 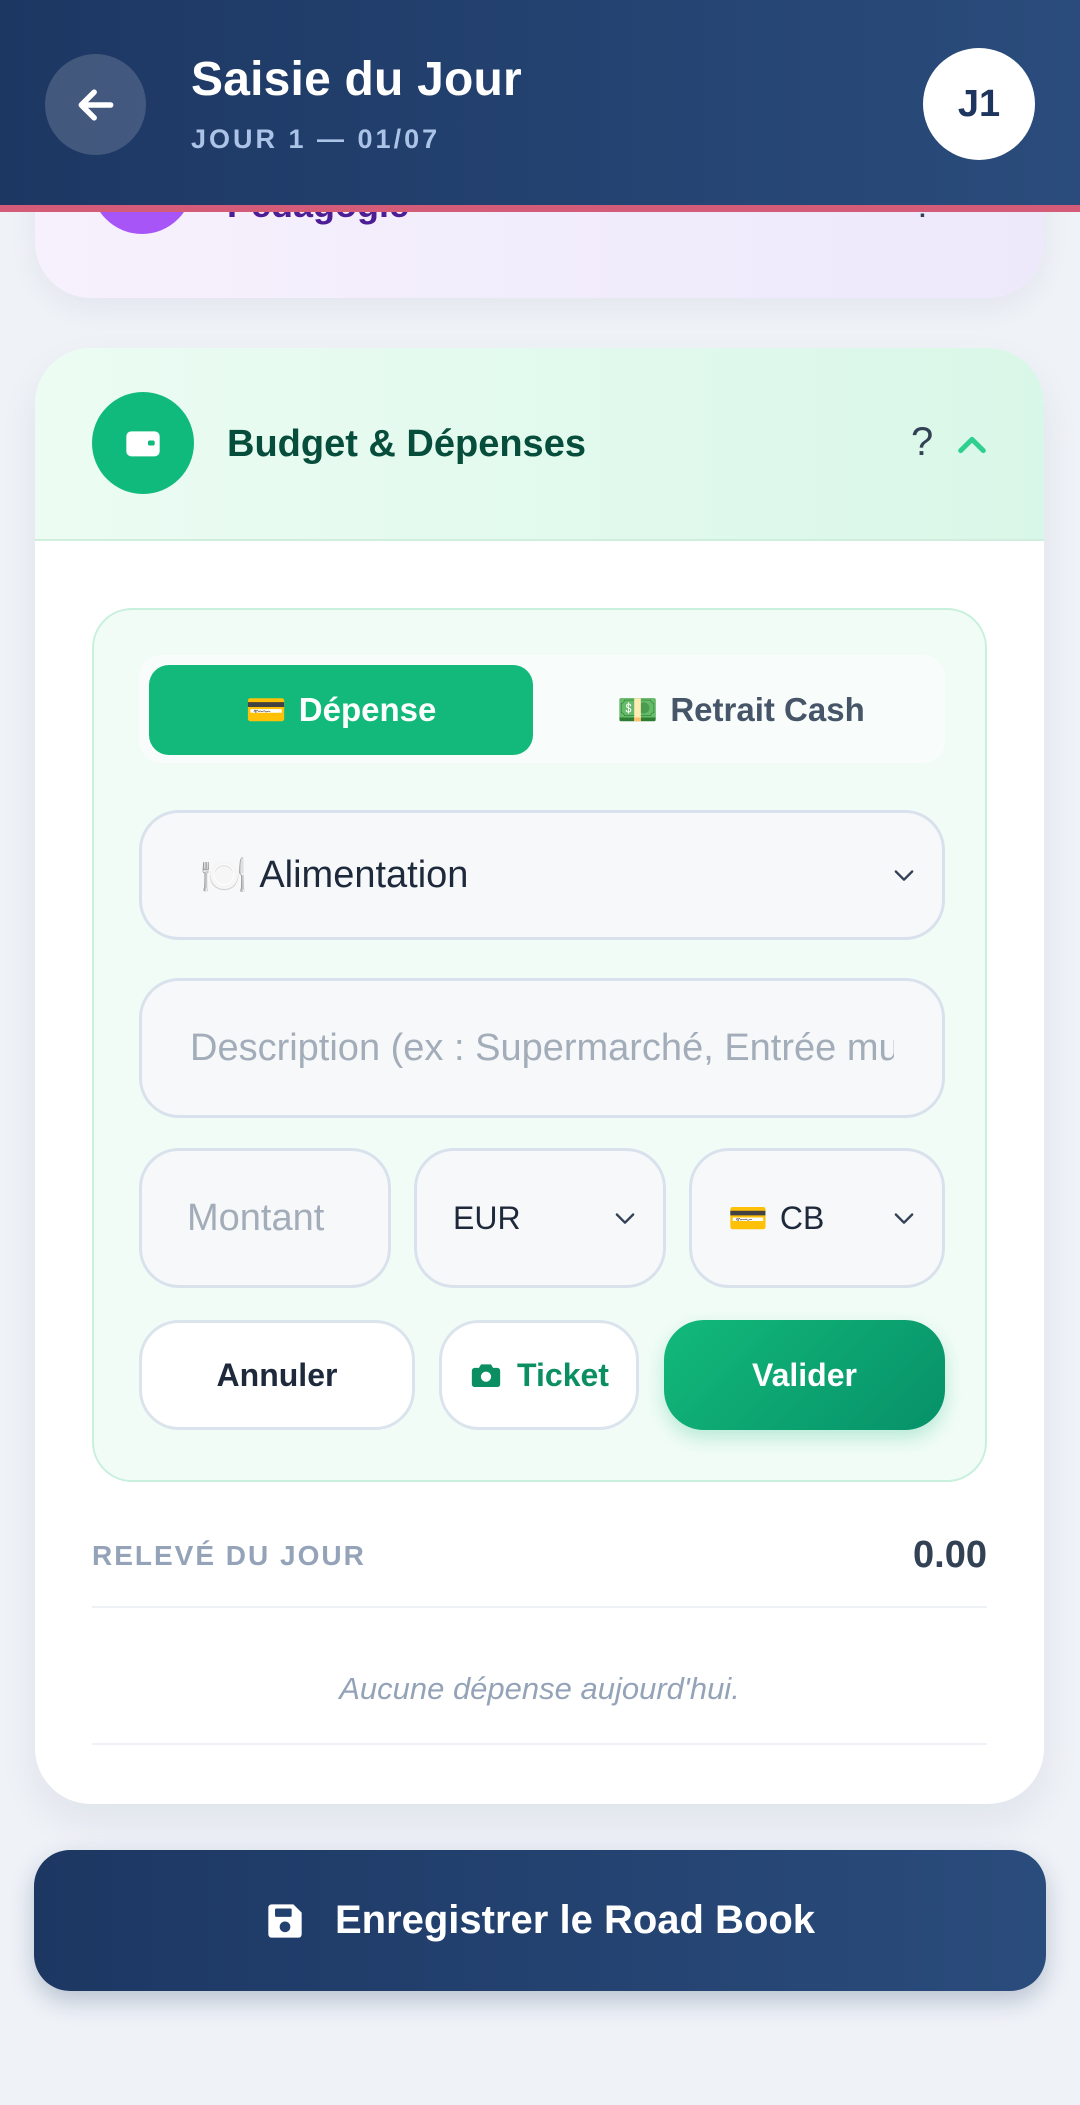 What do you see at coordinates (767, 709) in the screenshot?
I see `tab-retrait-cash-label: Retrait Cash` at bounding box center [767, 709].